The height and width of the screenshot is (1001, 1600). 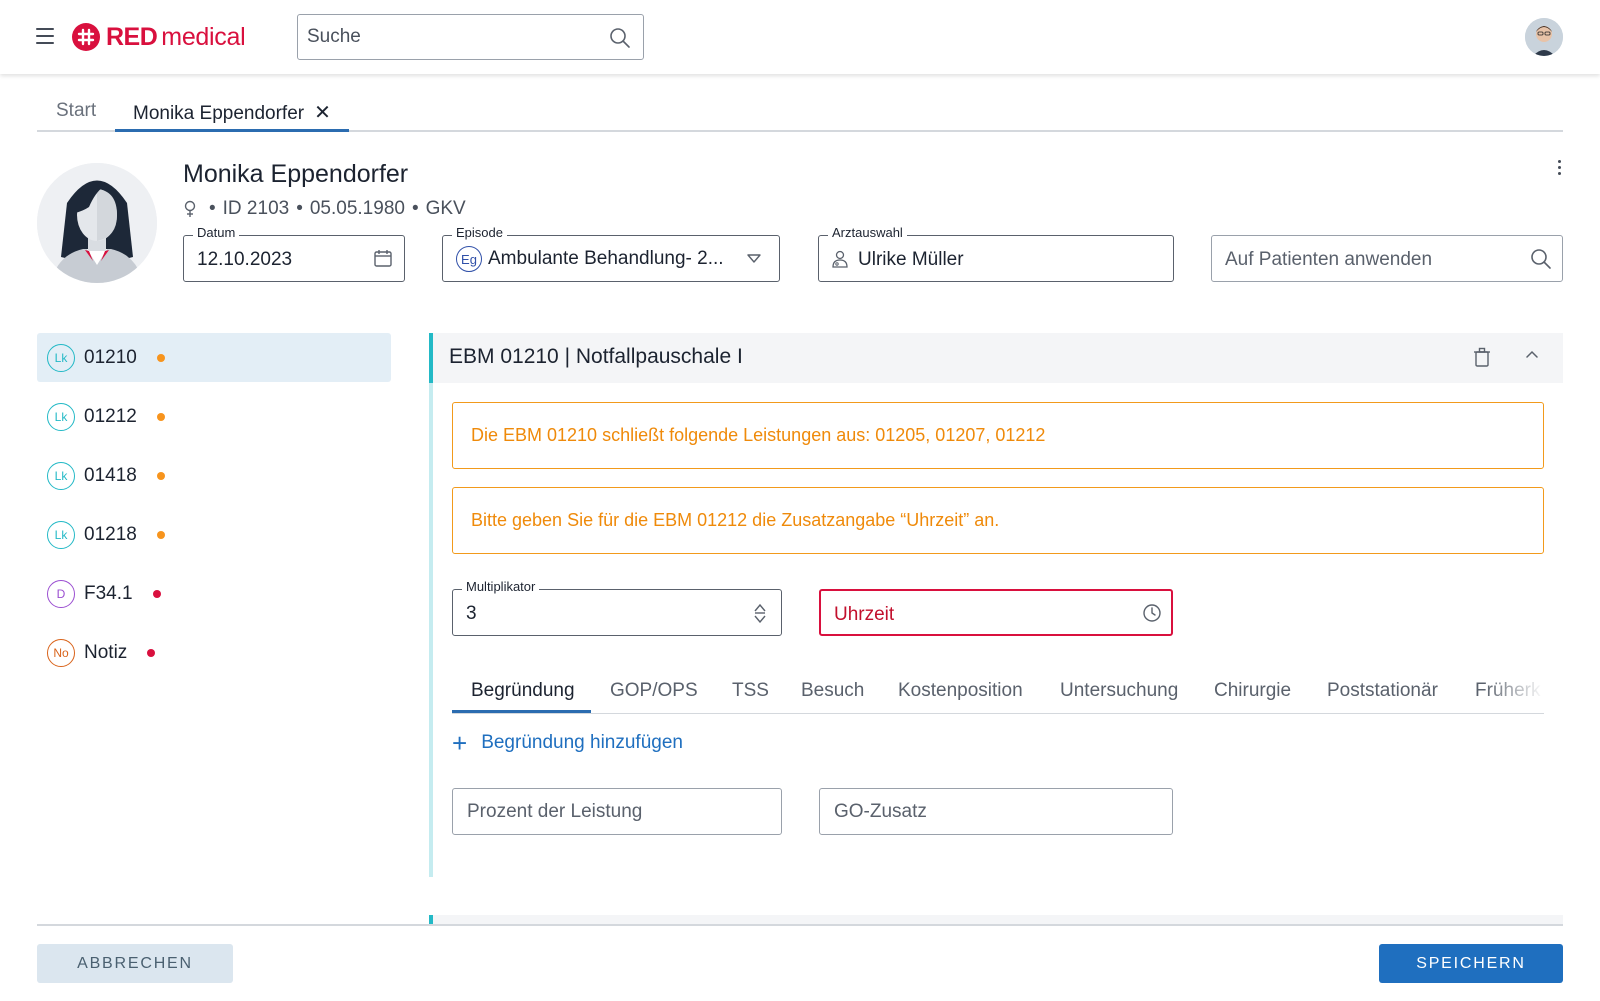 I want to click on tab-begruendung: Begründung, so click(x=523, y=691).